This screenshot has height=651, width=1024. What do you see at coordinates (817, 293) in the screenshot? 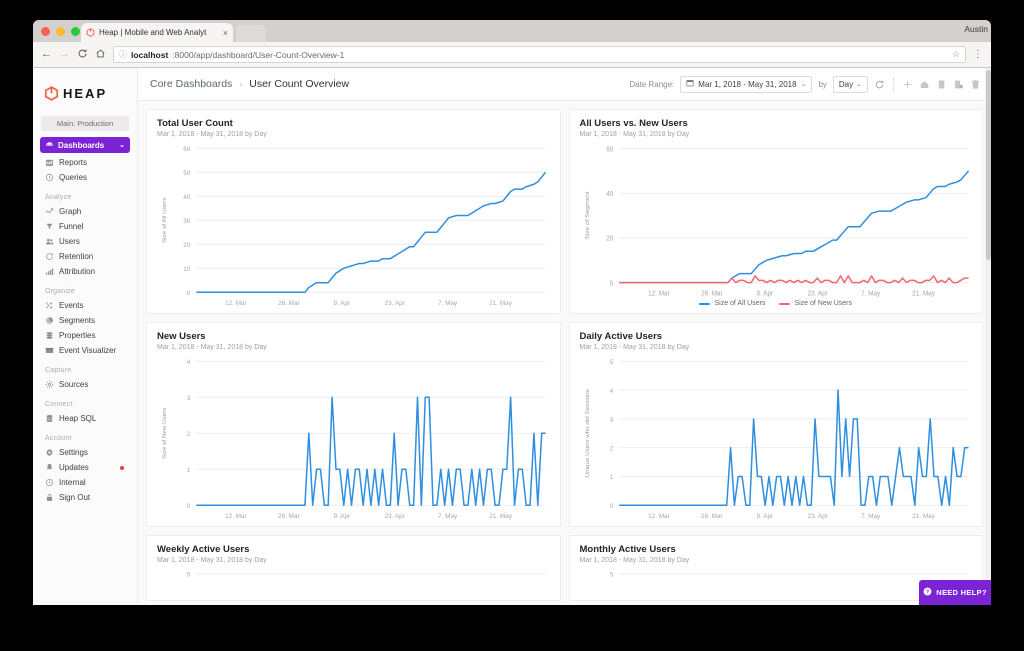
I see `svg-text: 23. Apr` at bounding box center [817, 293].